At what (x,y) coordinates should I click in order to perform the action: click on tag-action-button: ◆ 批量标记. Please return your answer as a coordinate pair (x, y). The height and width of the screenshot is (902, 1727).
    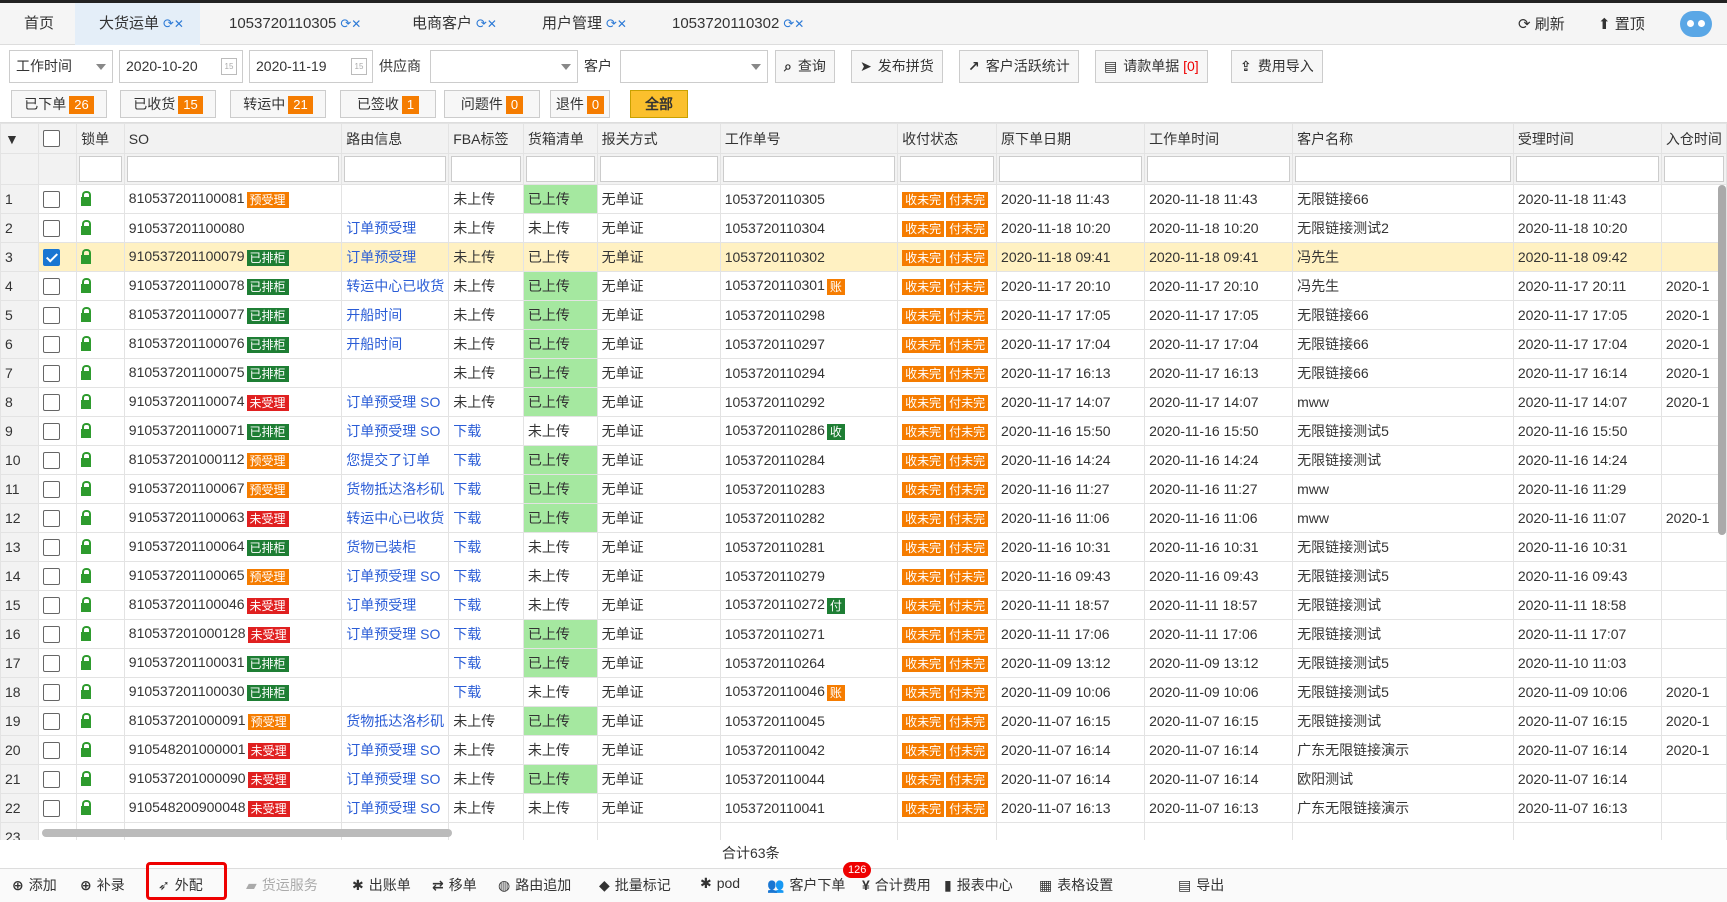
    Looking at the image, I should click on (635, 885).